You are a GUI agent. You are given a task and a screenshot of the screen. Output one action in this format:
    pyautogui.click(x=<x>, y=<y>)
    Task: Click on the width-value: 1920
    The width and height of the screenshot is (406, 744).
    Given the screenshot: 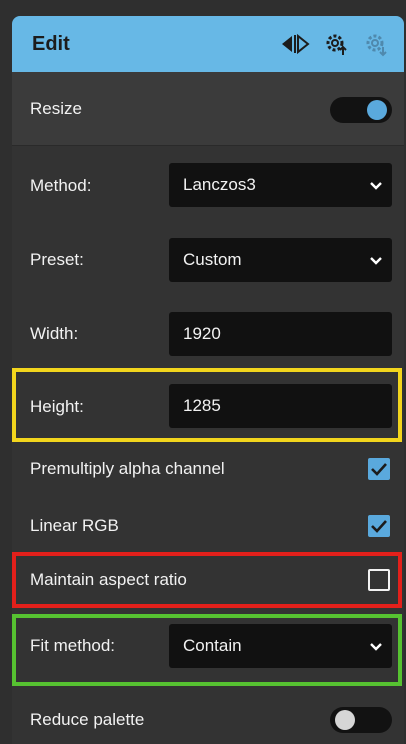 What is the action you would take?
    pyautogui.click(x=202, y=333)
    